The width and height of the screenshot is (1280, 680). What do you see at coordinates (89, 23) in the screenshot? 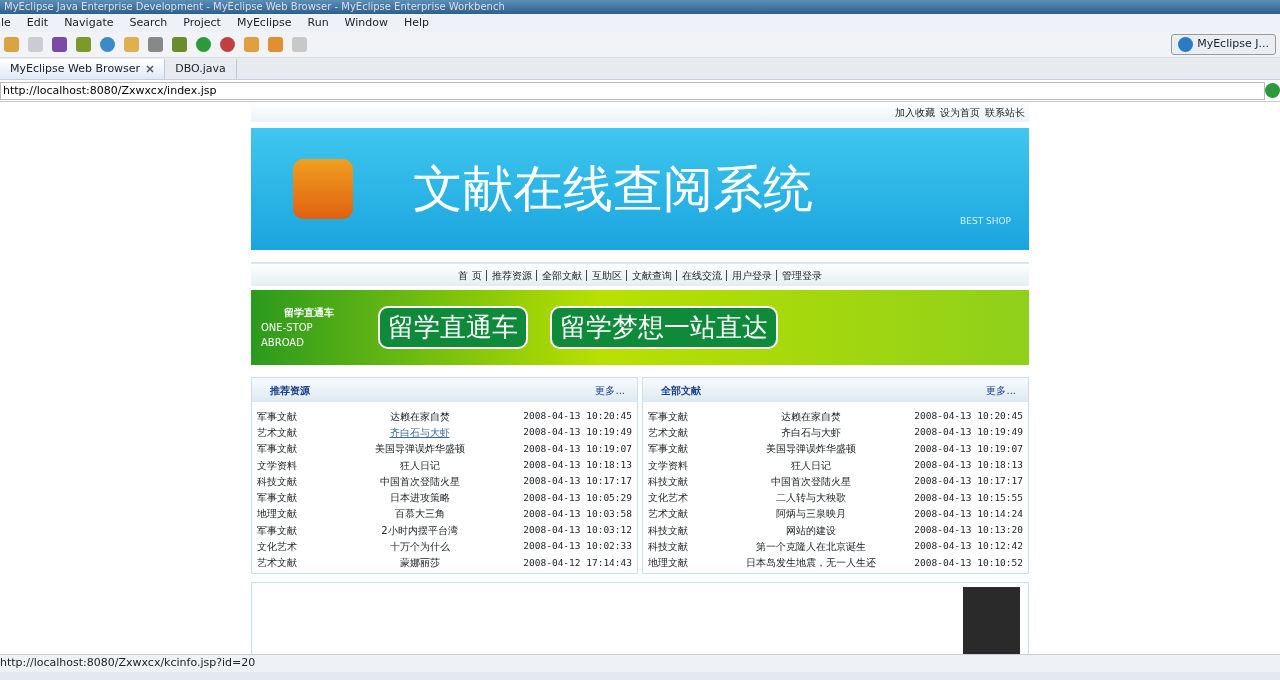
I see `menu-item: Navigate` at bounding box center [89, 23].